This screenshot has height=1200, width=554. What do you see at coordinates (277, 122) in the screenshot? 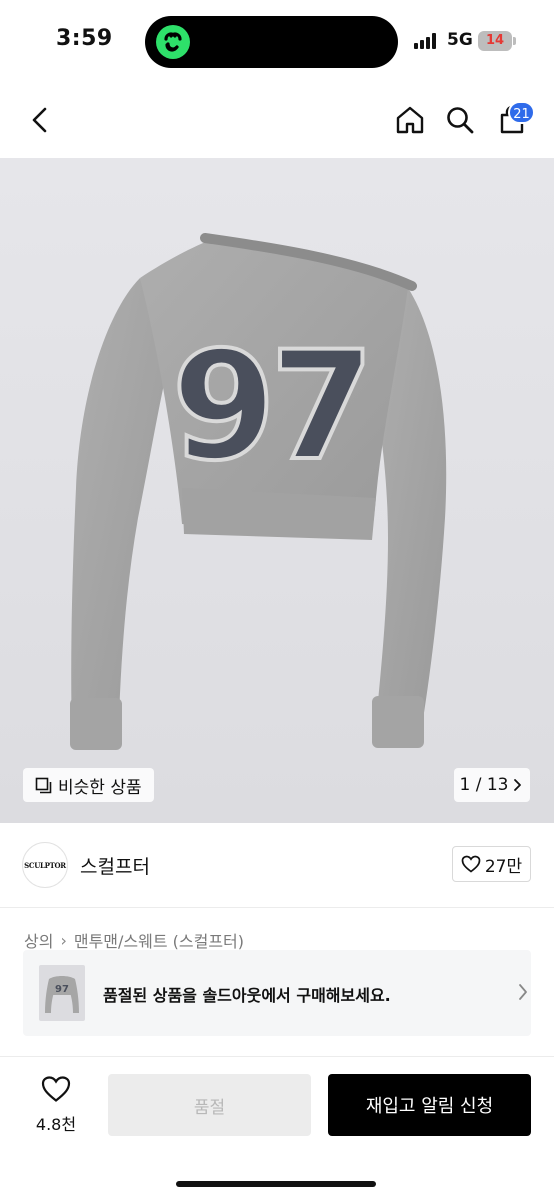
I see `top-nav` at bounding box center [277, 122].